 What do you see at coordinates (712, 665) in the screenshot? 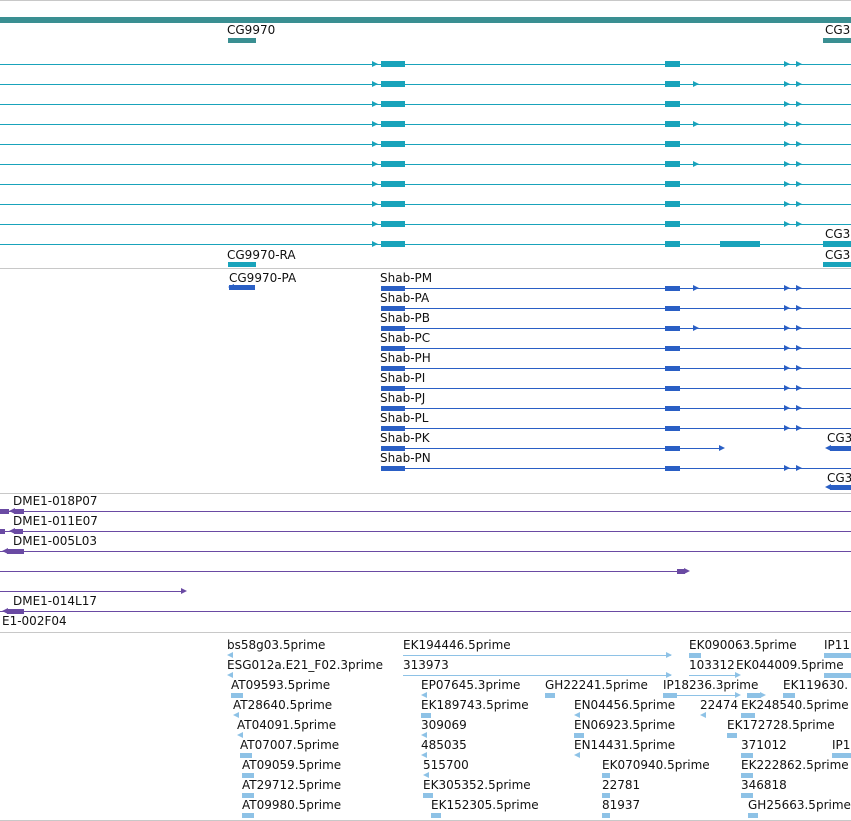
I see `feature-label: 103312` at bounding box center [712, 665].